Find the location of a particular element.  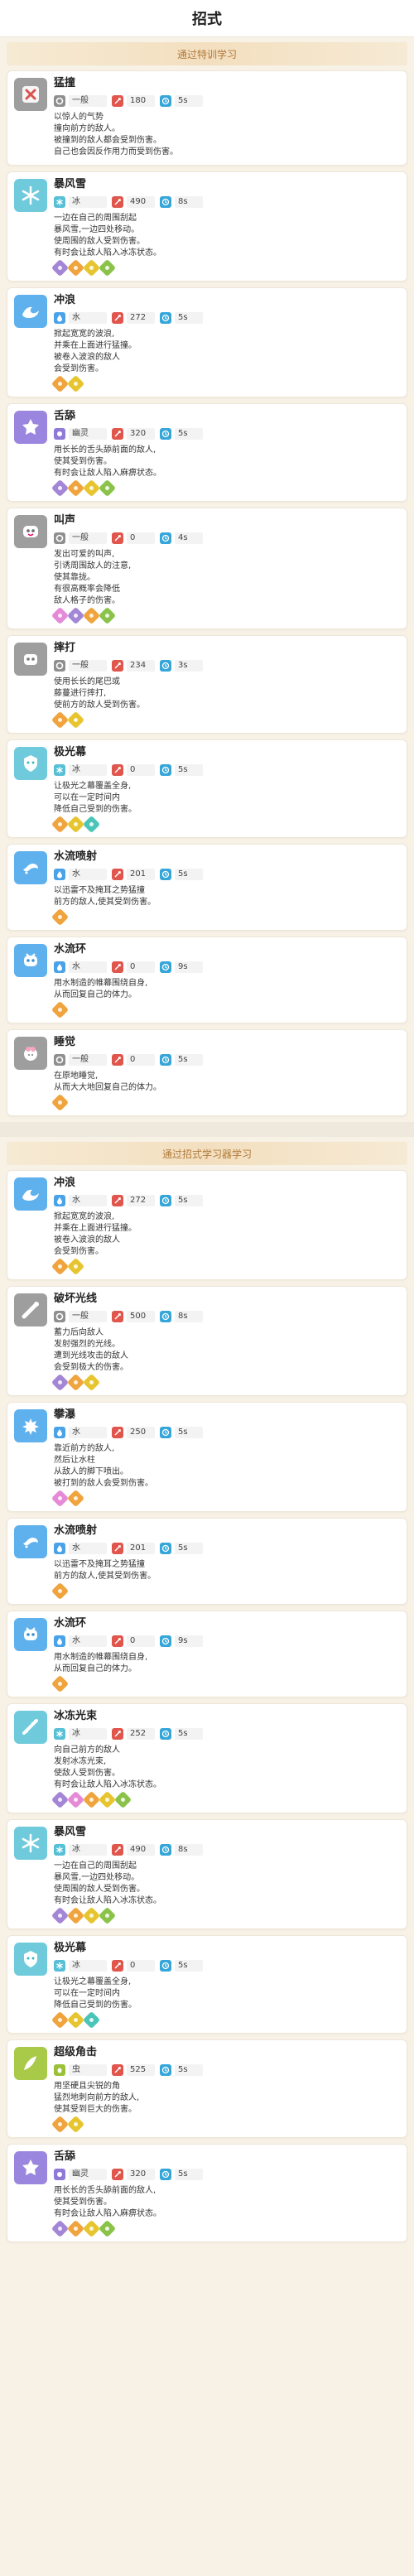

description-line: 使周围的敌人受到伤害。 is located at coordinates (99, 241).